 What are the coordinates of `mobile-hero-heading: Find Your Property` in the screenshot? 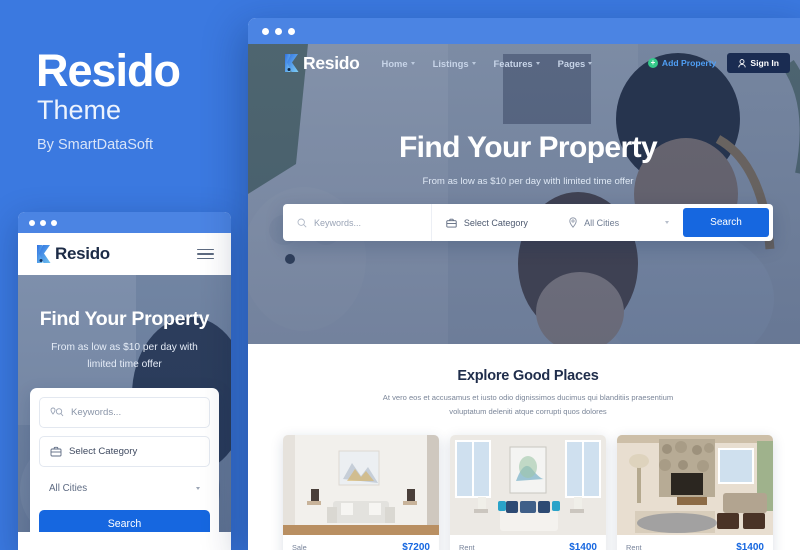 It's located at (124, 319).